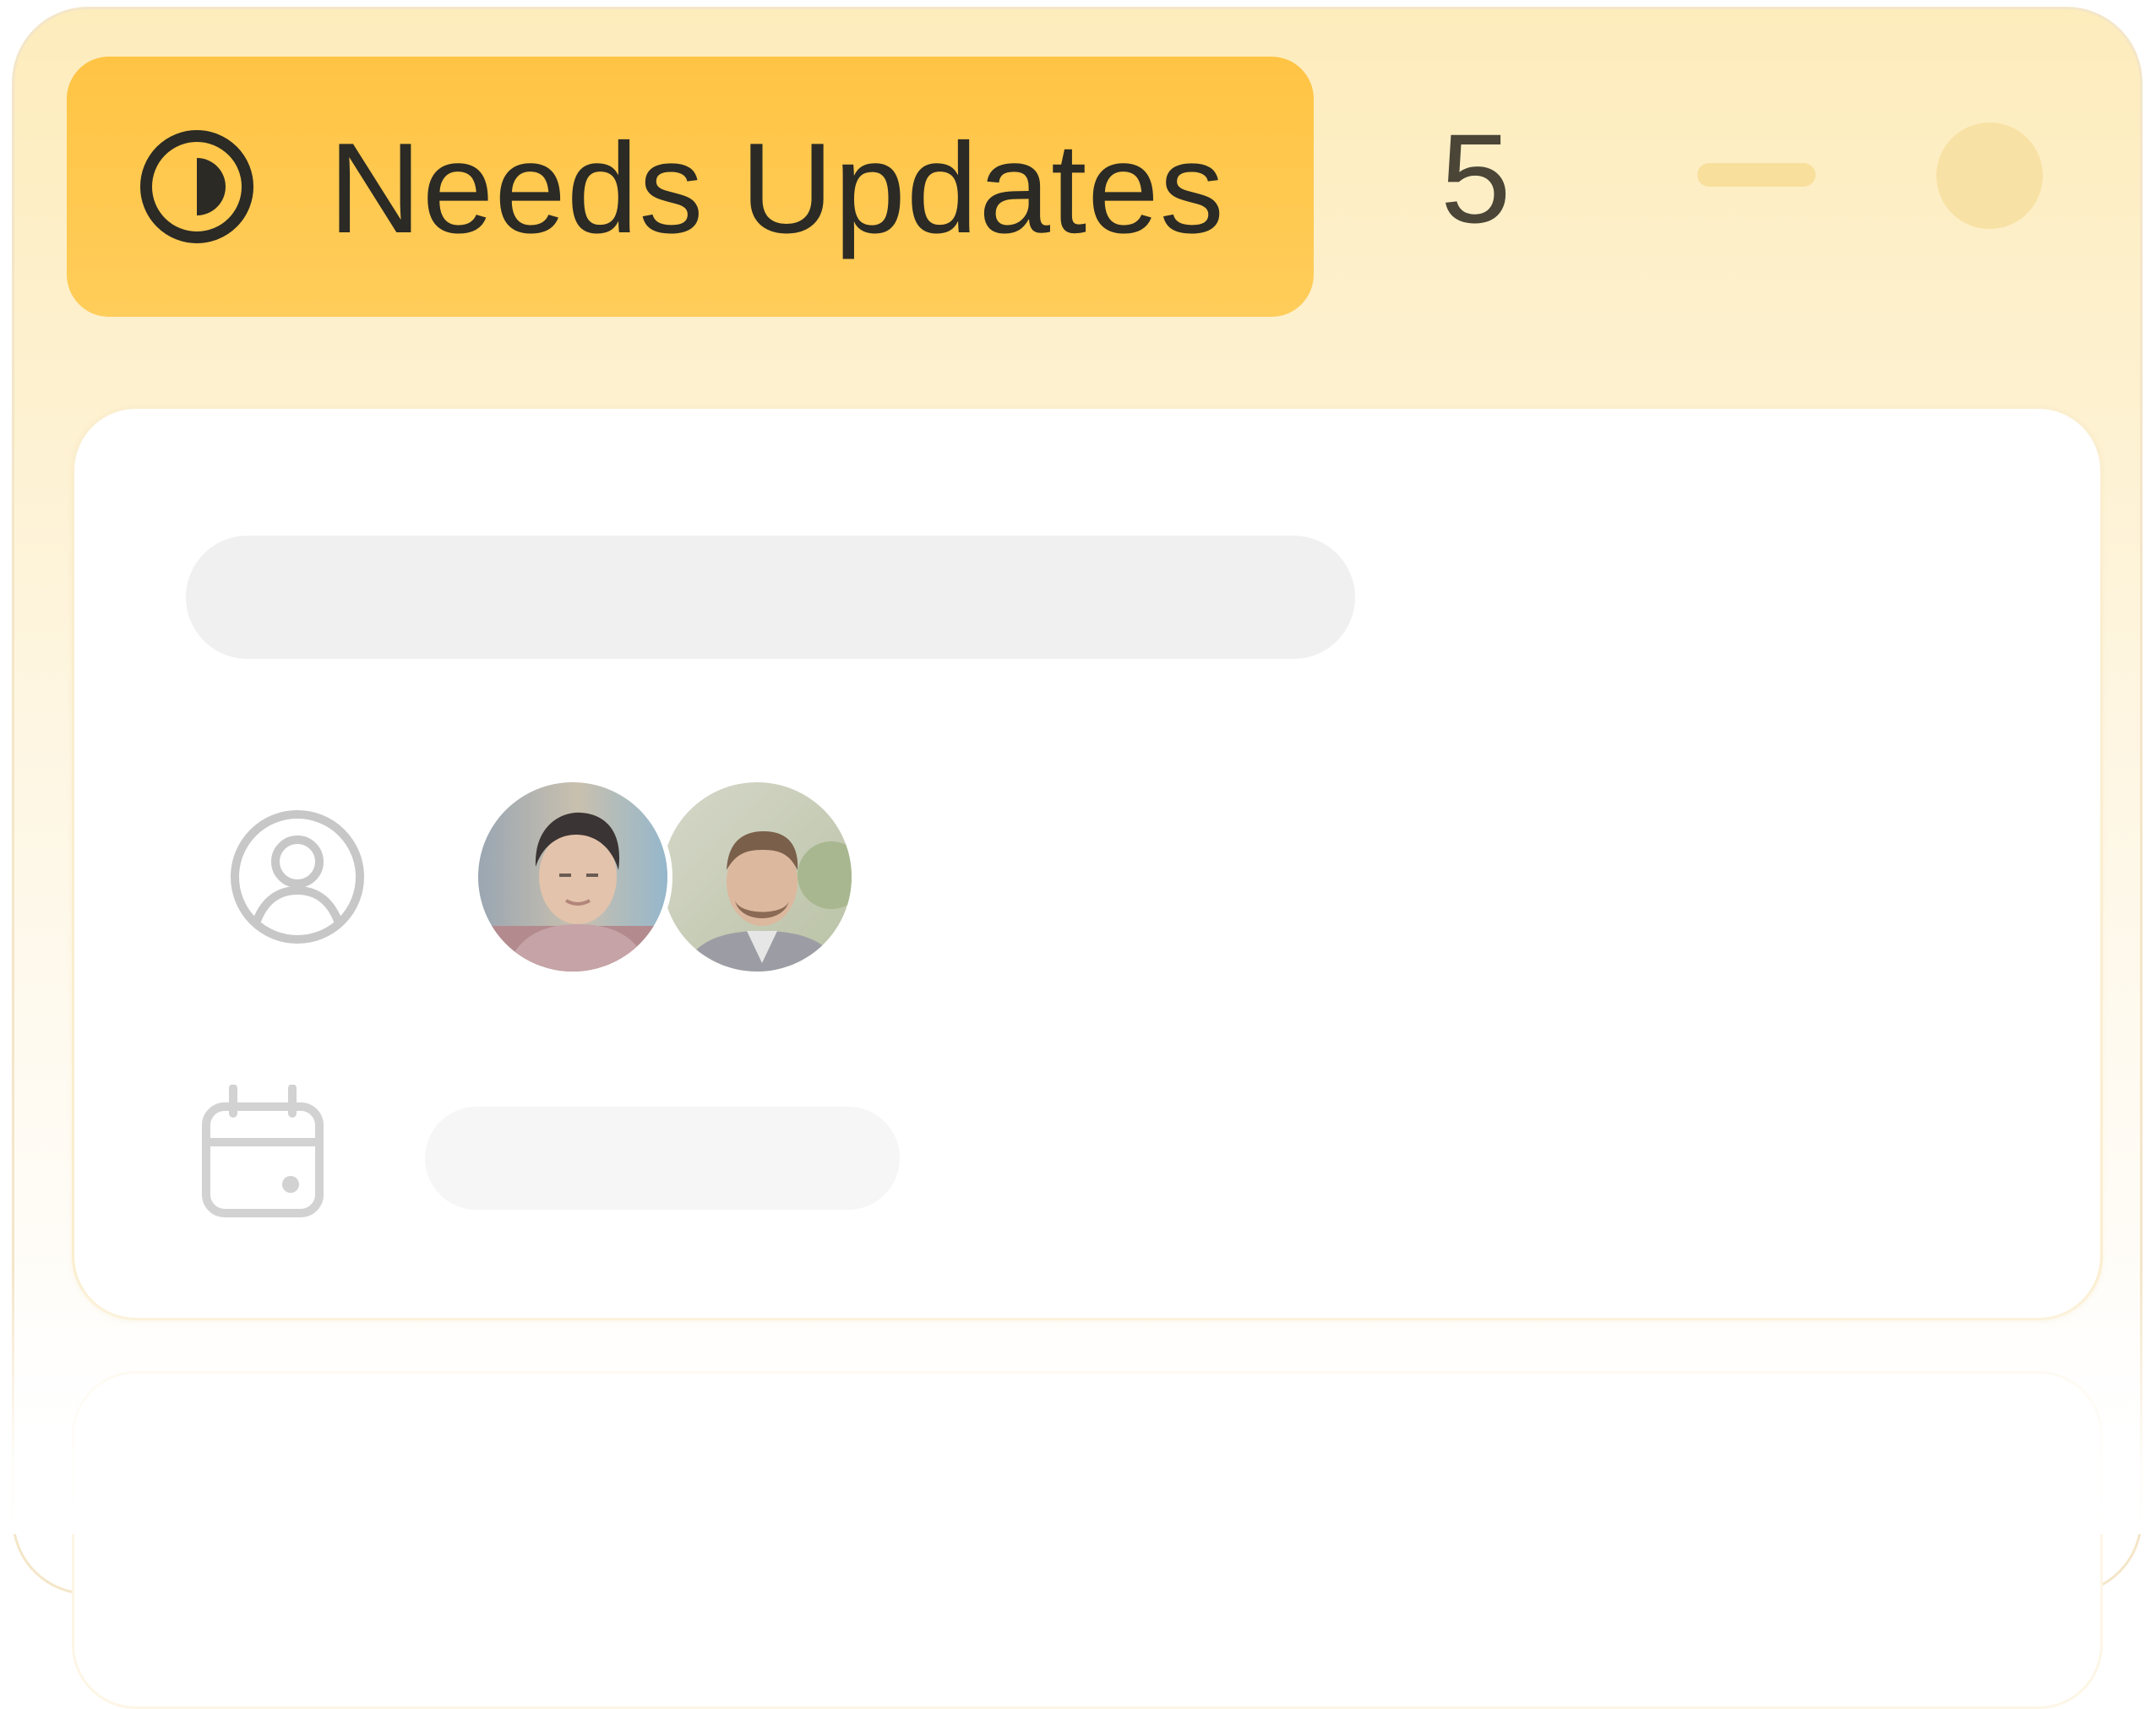 The height and width of the screenshot is (1709, 2156). Describe the element at coordinates (196, 186) in the screenshot. I see `half-circle-progress-icon` at that location.